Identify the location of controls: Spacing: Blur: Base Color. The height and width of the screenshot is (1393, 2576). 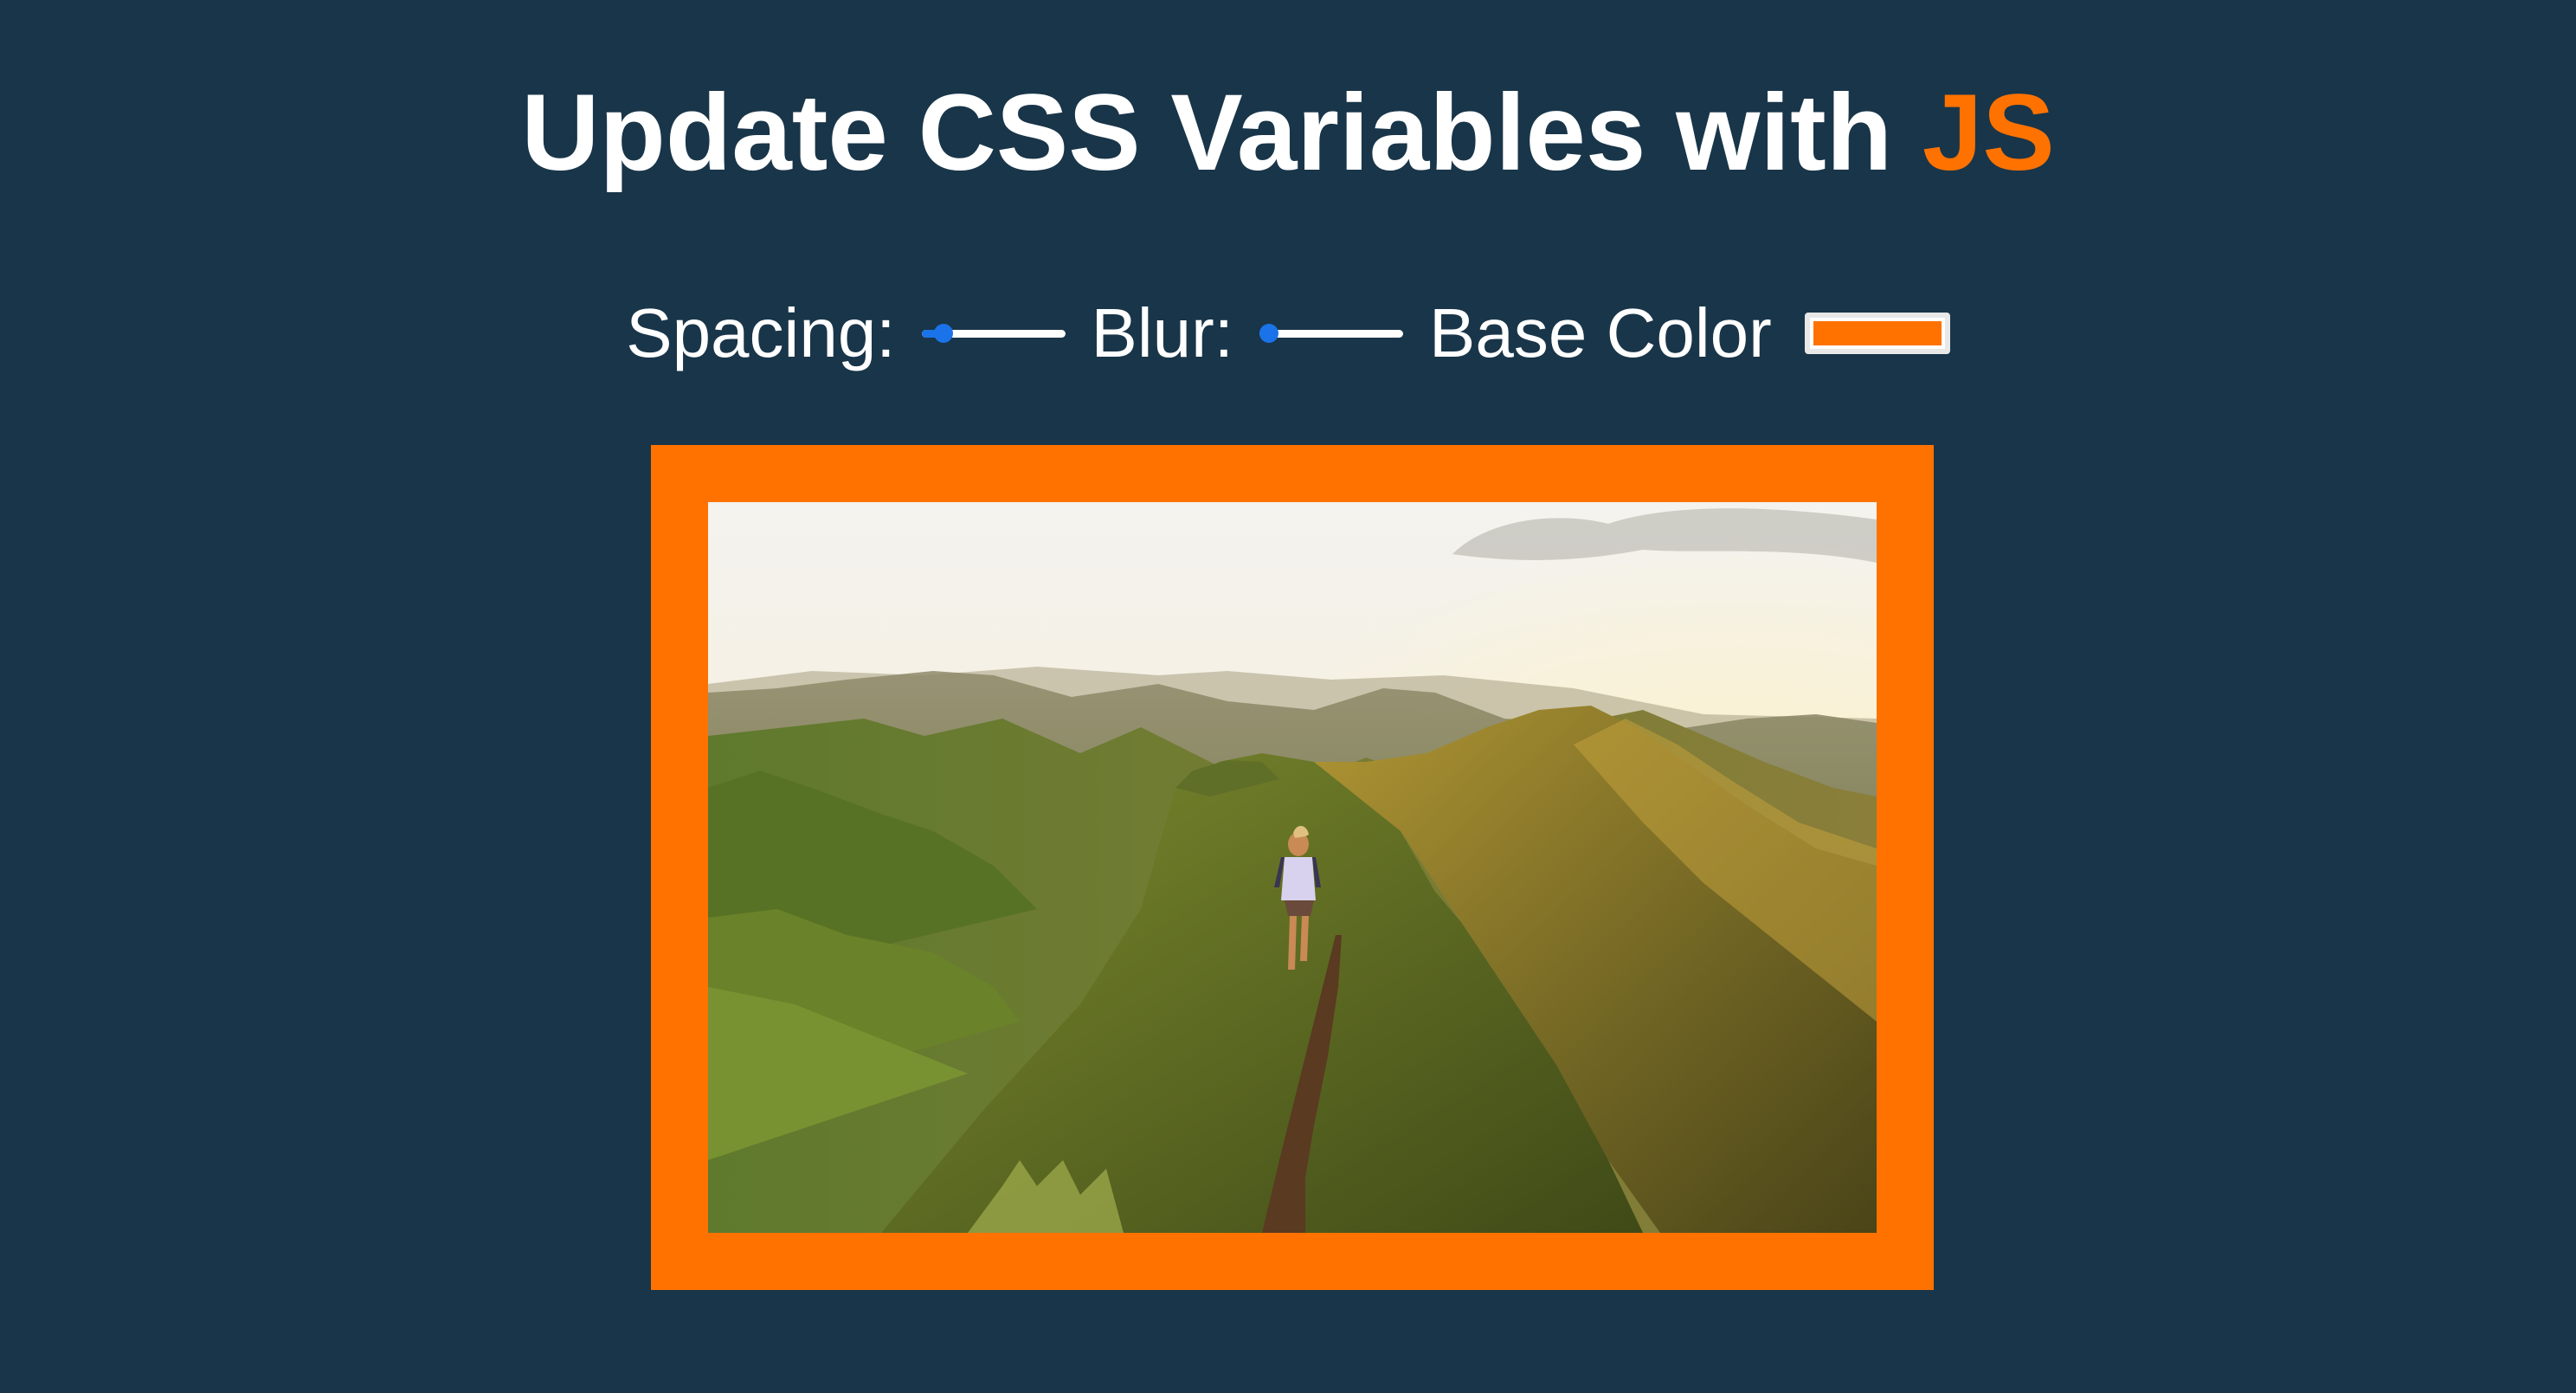
(1288, 333).